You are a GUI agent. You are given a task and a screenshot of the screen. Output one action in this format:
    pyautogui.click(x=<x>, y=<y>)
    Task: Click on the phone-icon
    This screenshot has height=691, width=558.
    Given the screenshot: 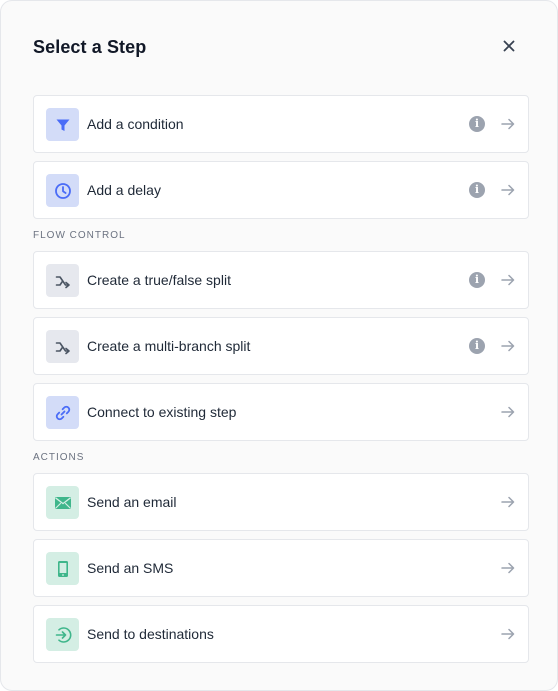 What is the action you would take?
    pyautogui.click(x=62, y=568)
    